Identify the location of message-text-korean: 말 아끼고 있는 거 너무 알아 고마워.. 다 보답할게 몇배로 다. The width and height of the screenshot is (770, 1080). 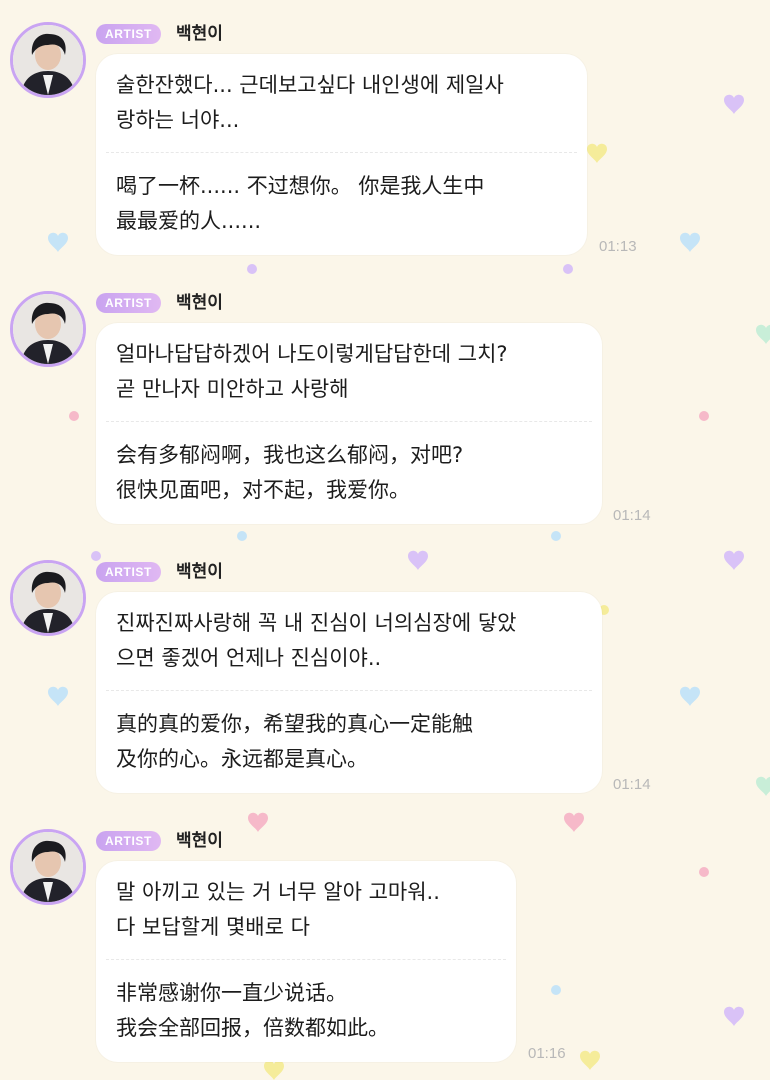
(278, 909).